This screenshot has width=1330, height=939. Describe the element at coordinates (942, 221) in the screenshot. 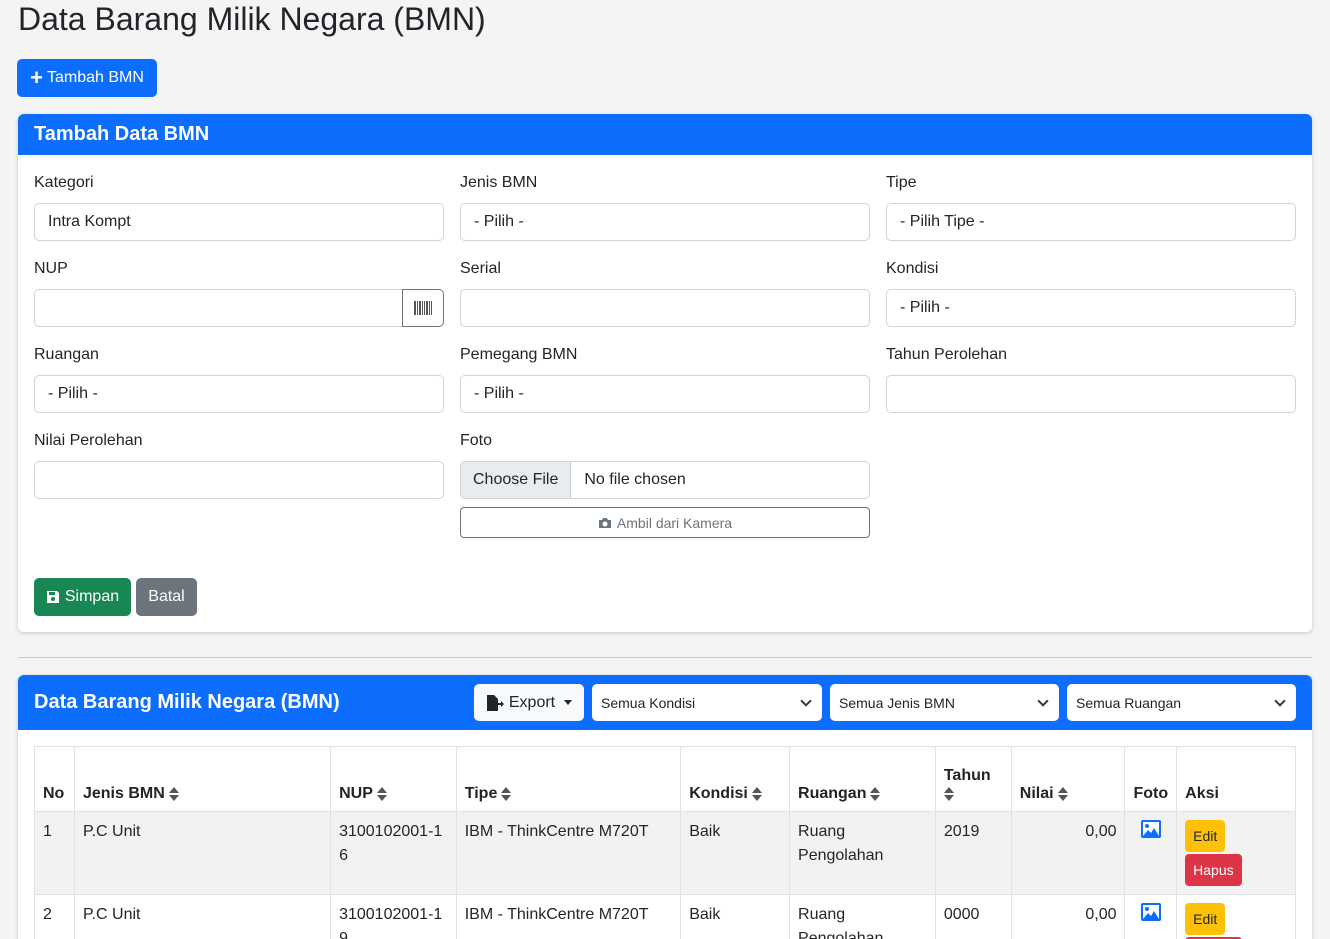

I see `tipe-value: - Pilih Tipe -` at that location.